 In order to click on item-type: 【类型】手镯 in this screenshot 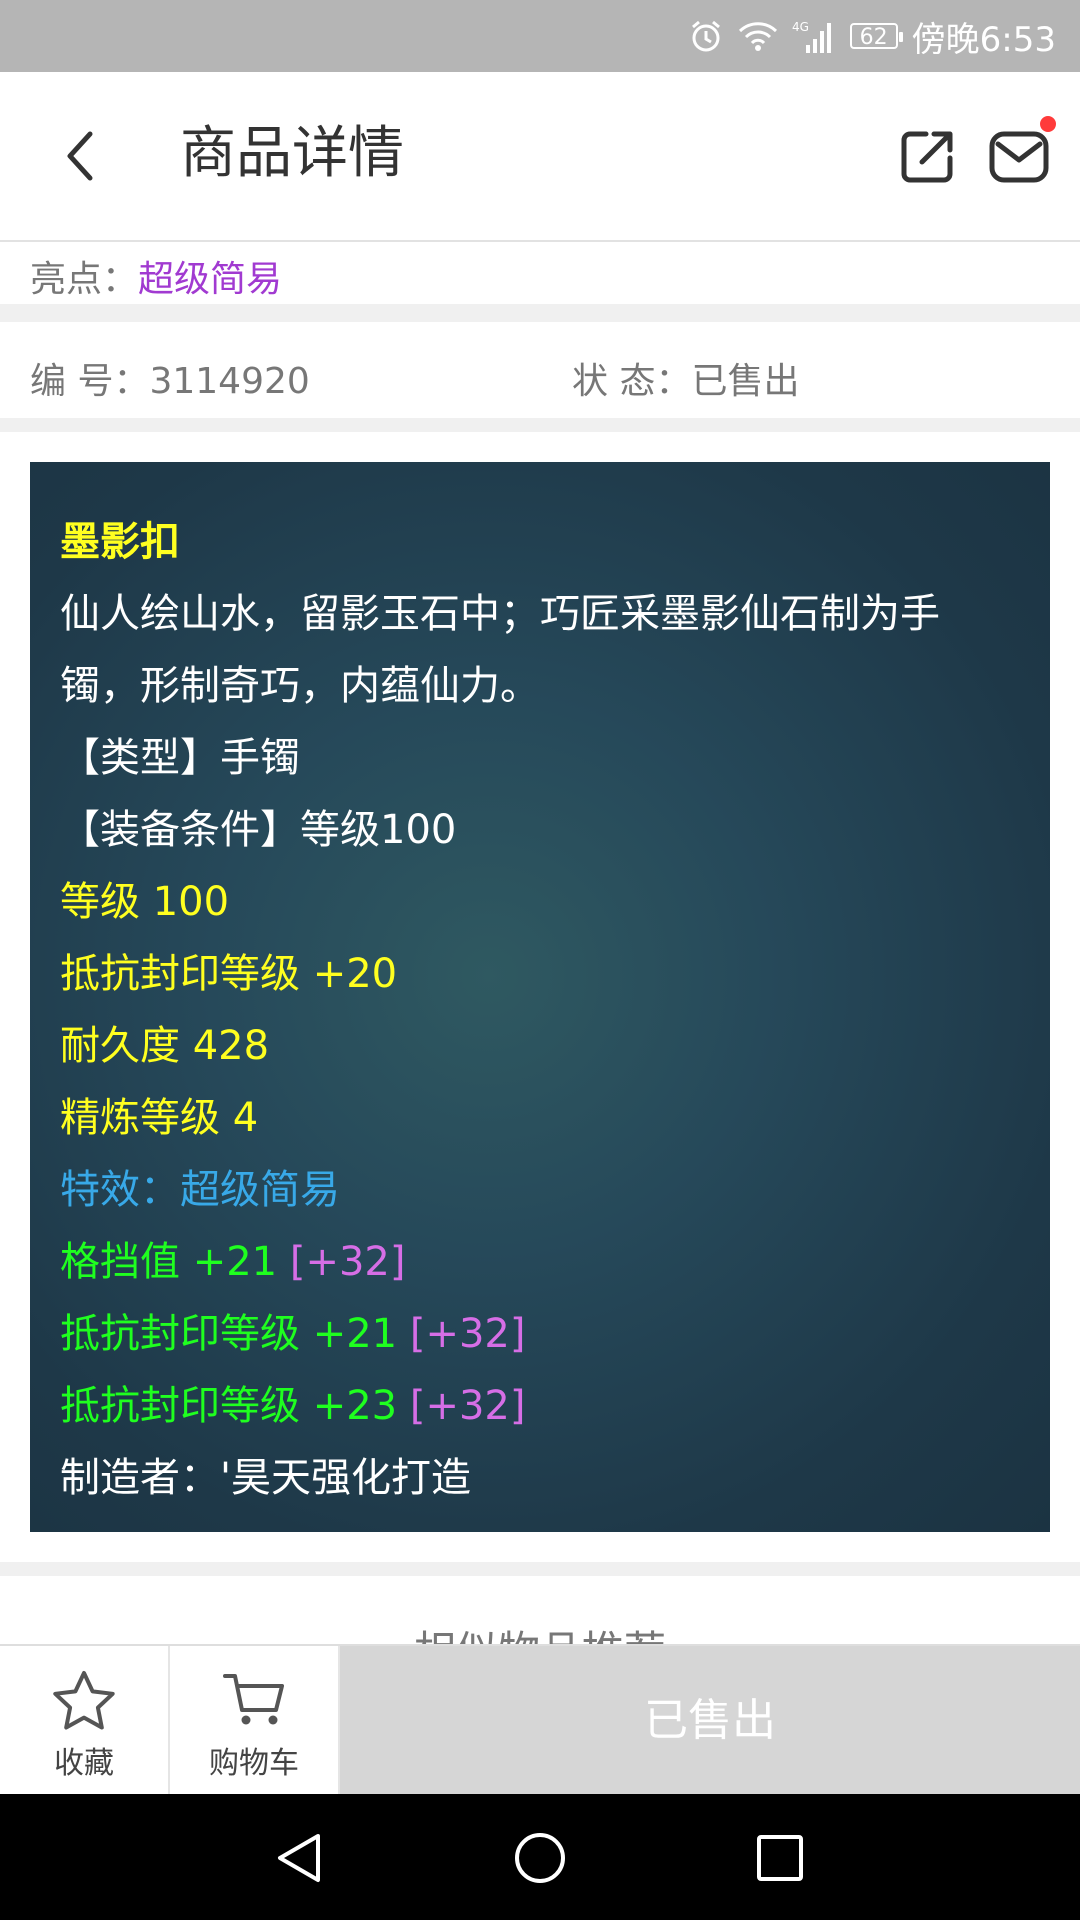, I will do `click(180, 758)`.